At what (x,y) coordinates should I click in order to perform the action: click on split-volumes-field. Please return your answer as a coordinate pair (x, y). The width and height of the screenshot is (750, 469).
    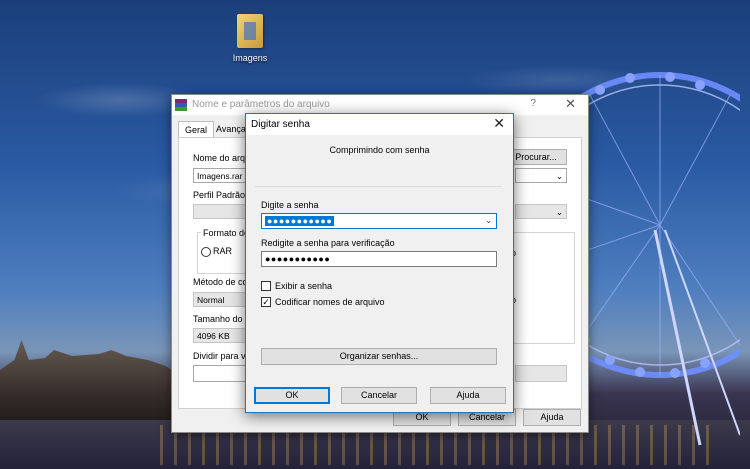
    Looking at the image, I should click on (221, 373).